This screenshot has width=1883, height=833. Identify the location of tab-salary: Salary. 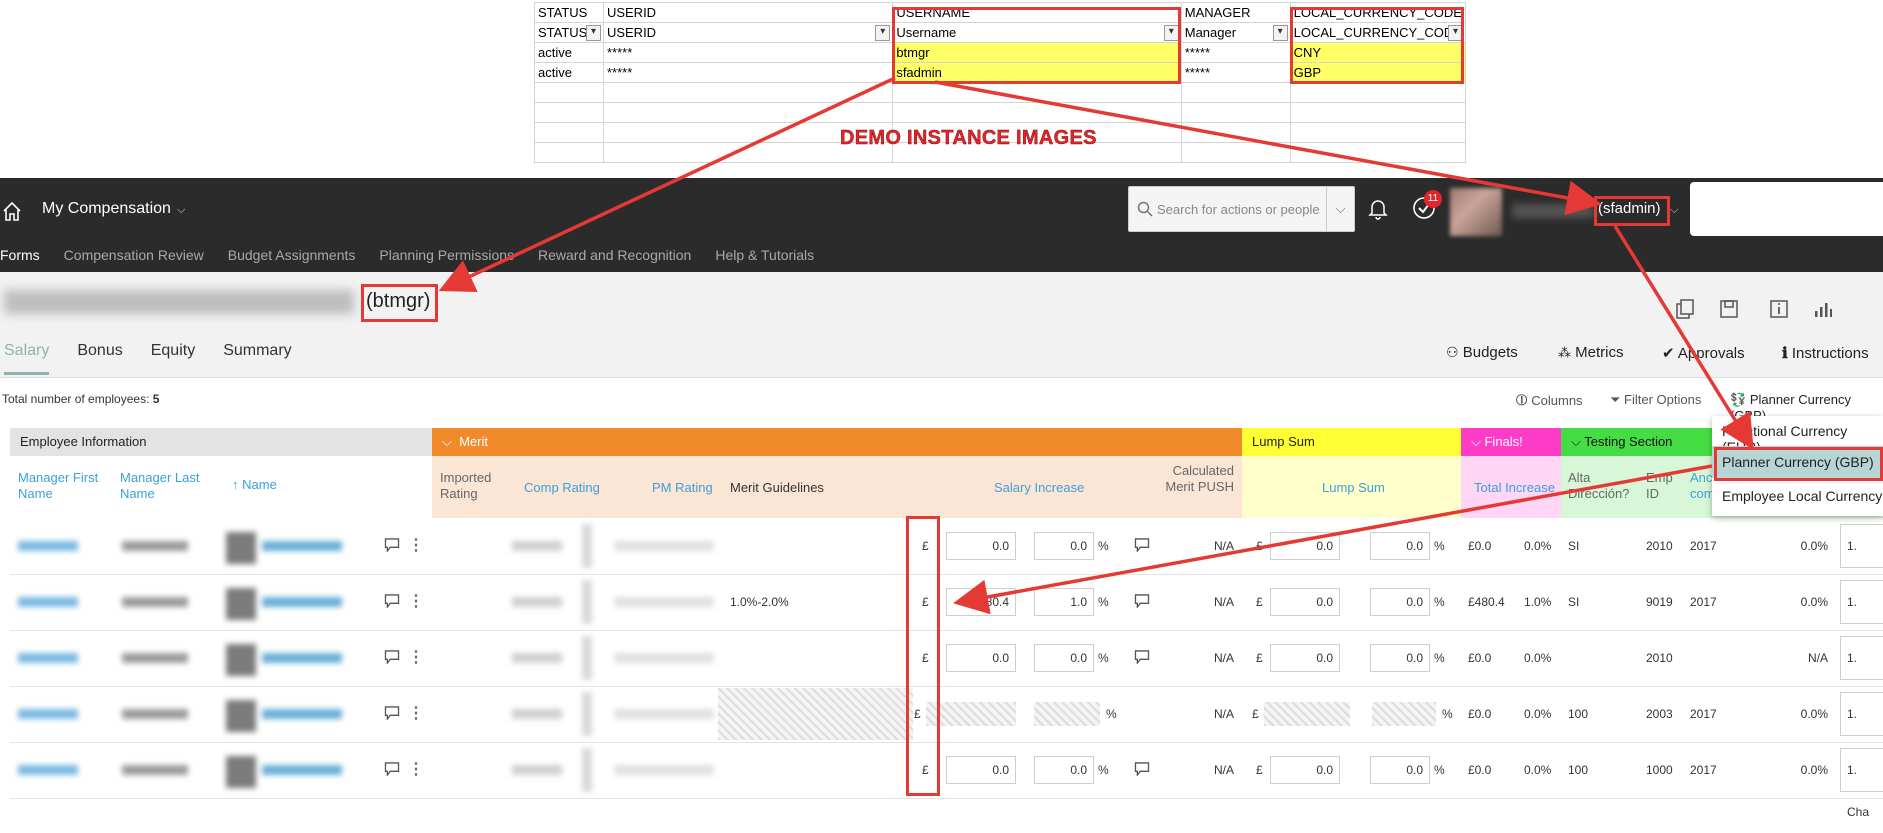
(27, 358).